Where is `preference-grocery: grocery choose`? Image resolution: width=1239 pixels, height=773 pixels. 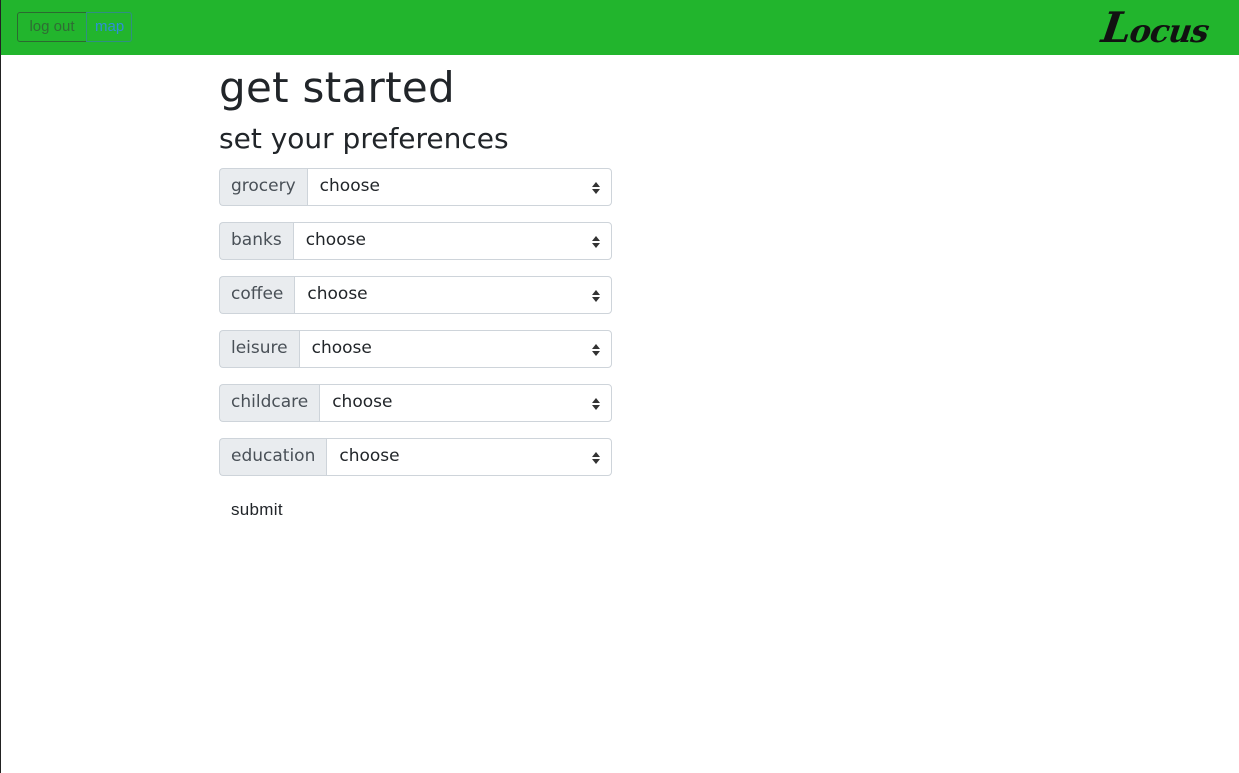
preference-grocery: grocery choose is located at coordinates (415, 187).